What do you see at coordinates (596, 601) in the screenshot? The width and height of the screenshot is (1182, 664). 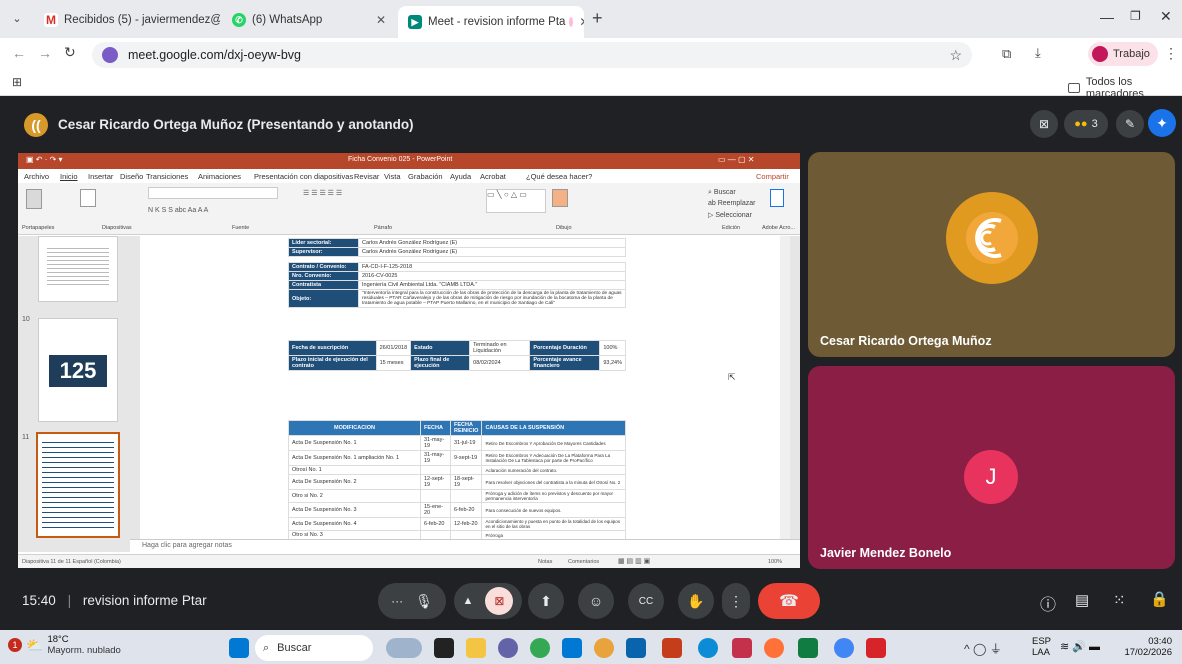 I see `emoji-button: ☺` at bounding box center [596, 601].